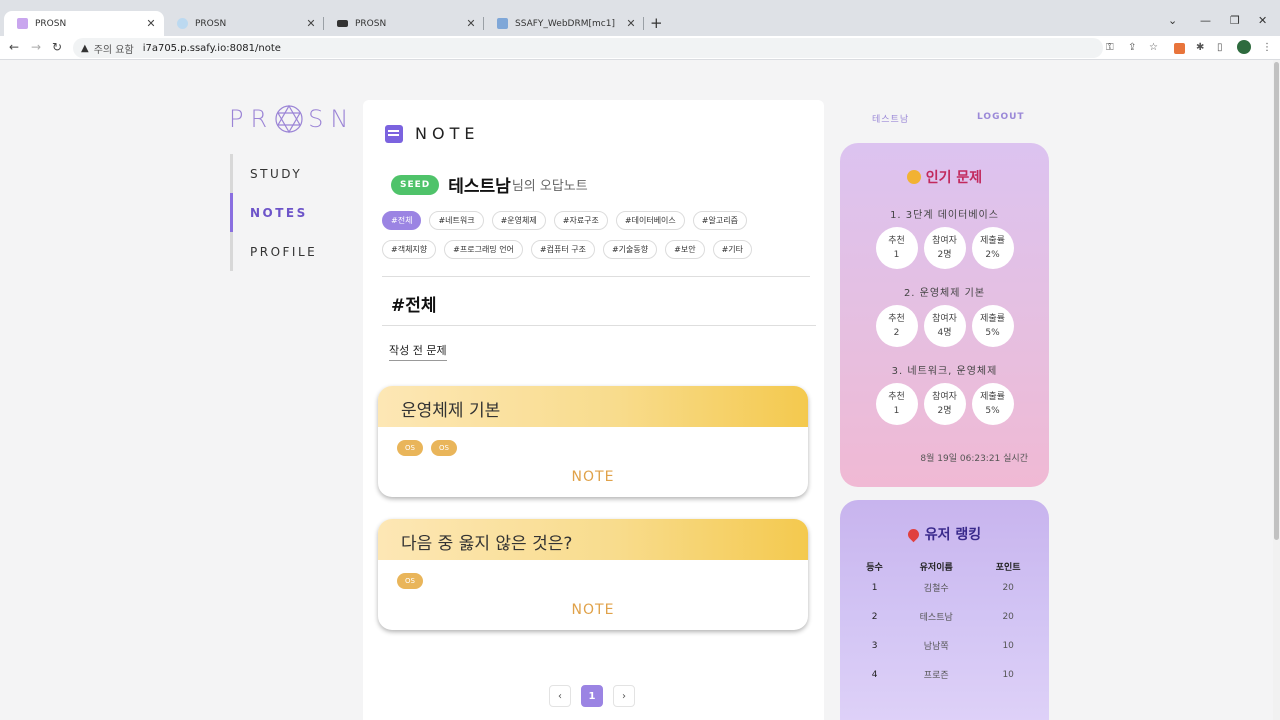  Describe the element at coordinates (890, 118) in the screenshot. I see `user-profile-link: 테스트남` at that location.